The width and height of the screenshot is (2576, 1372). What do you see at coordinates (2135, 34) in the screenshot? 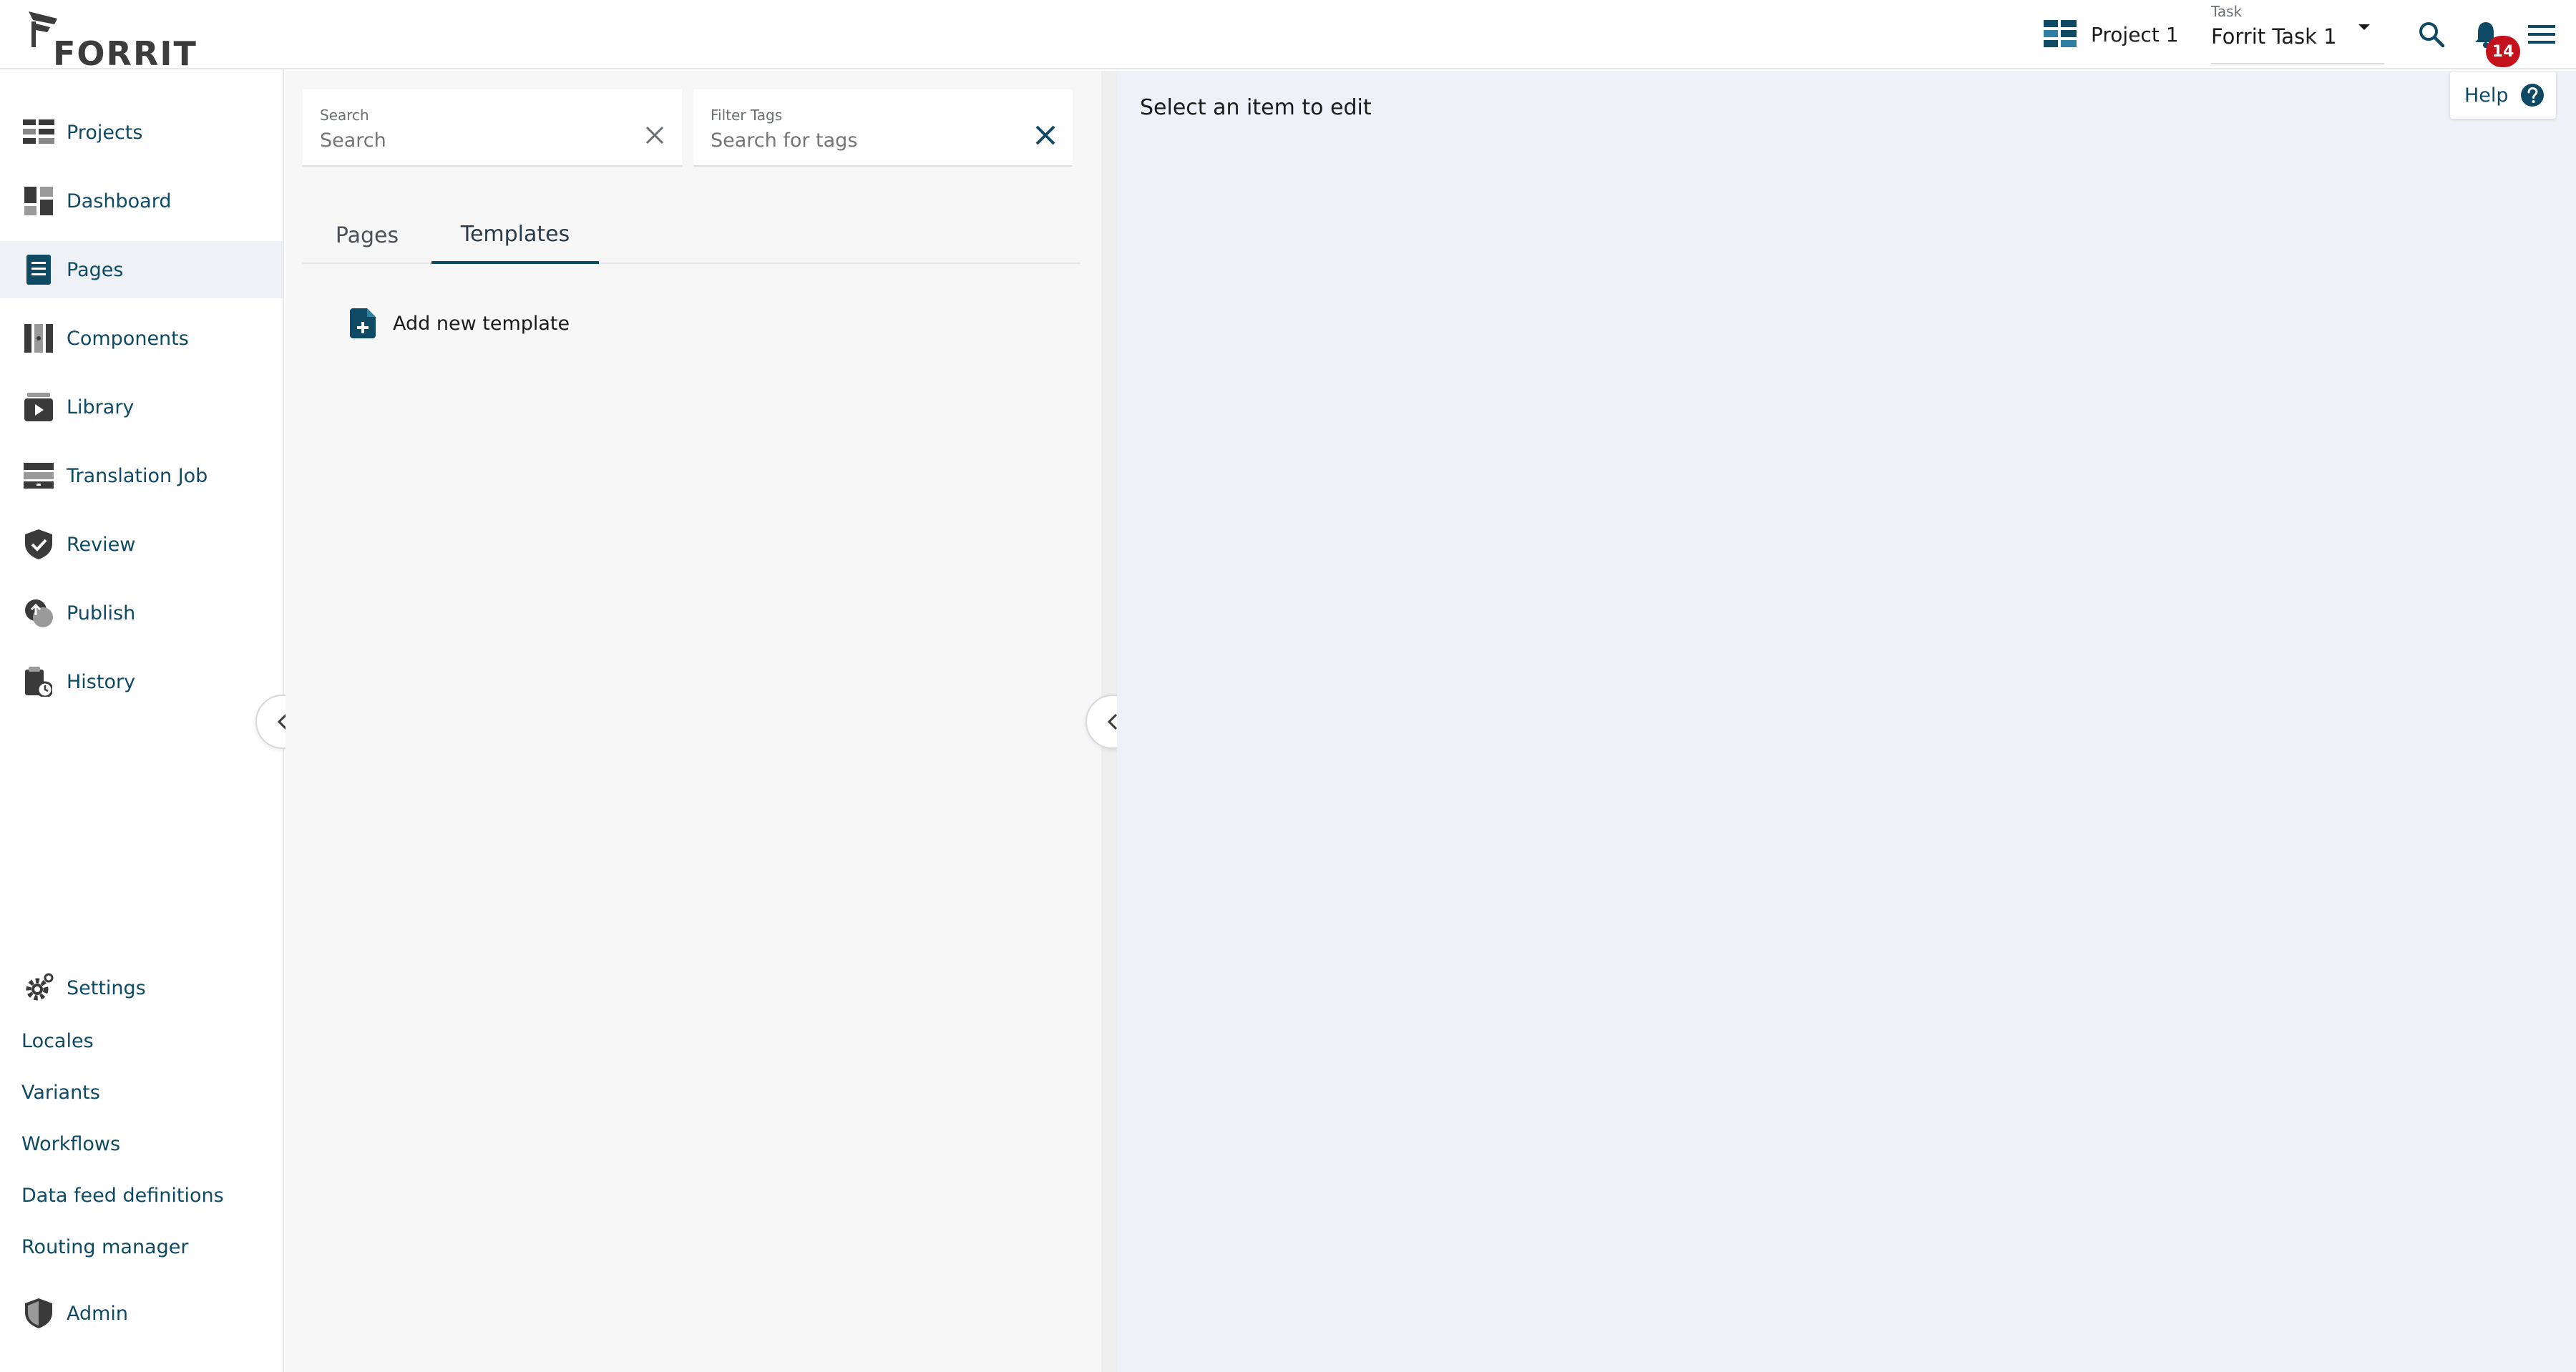
I see `project-label: Project 1` at bounding box center [2135, 34].